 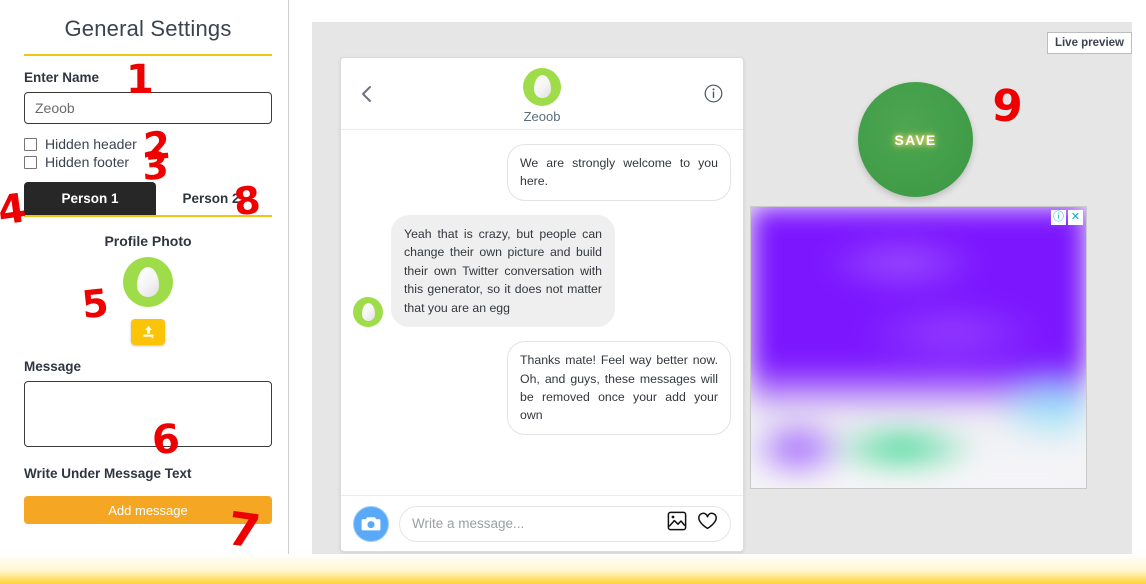 I want to click on hidden-header-row: Hidden header, so click(x=148, y=144).